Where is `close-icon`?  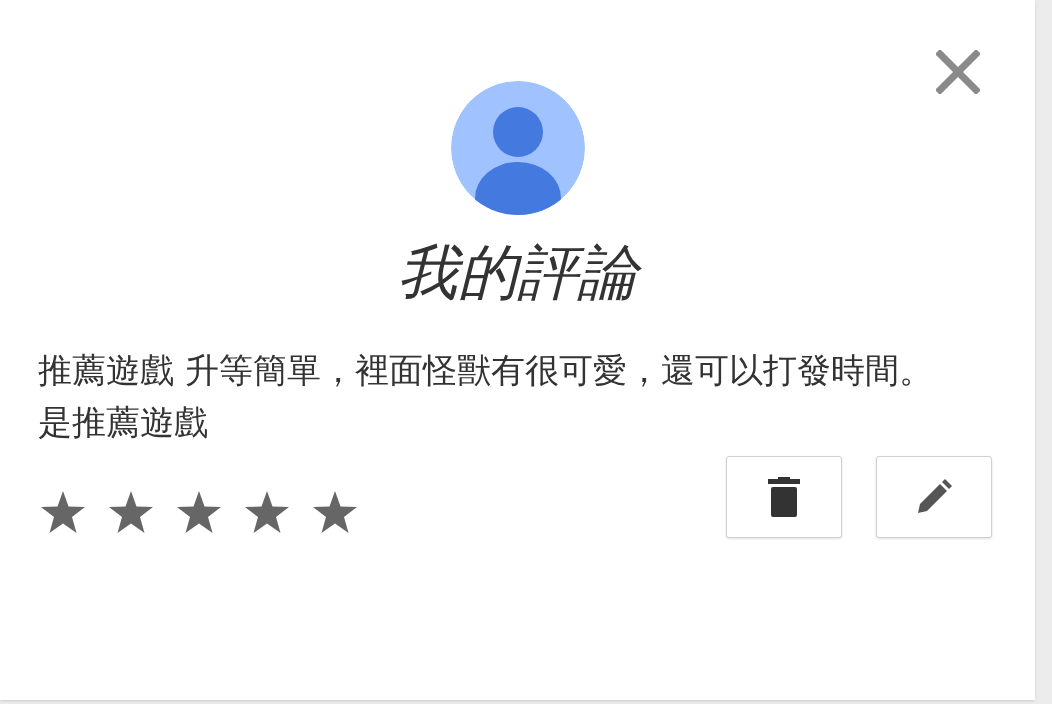
close-icon is located at coordinates (958, 72).